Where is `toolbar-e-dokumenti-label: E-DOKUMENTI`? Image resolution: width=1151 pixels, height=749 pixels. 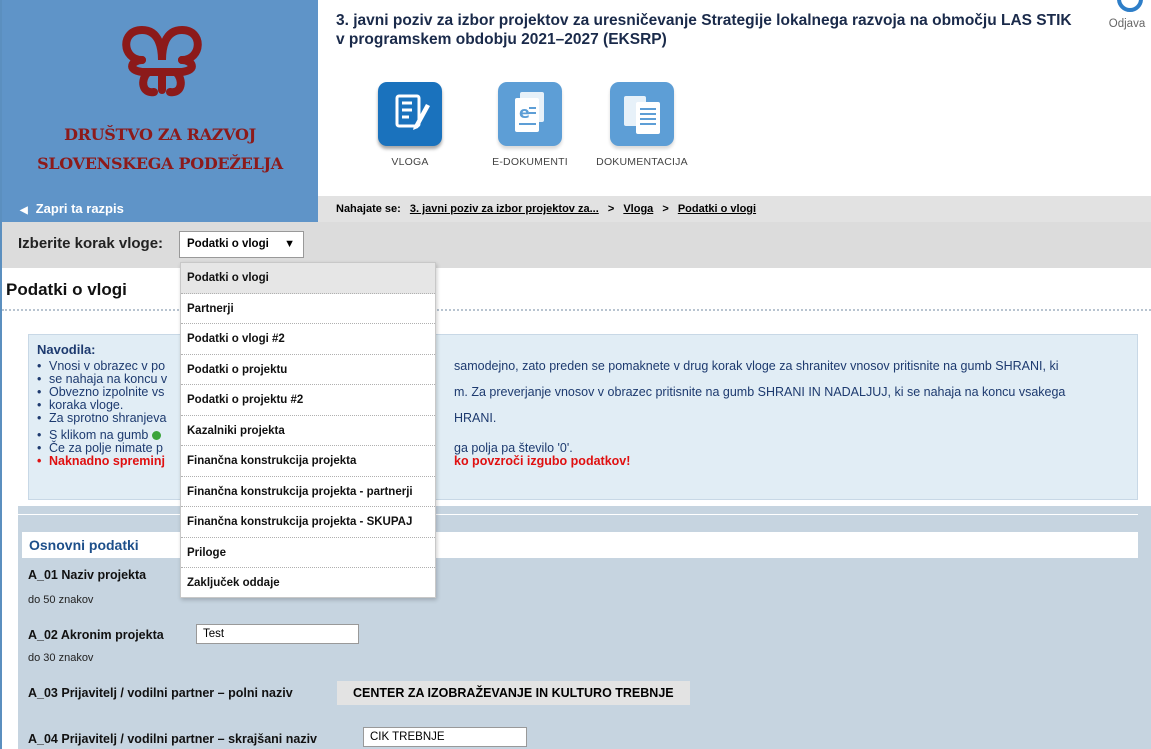 toolbar-e-dokumenti-label: E-DOKUMENTI is located at coordinates (530, 162).